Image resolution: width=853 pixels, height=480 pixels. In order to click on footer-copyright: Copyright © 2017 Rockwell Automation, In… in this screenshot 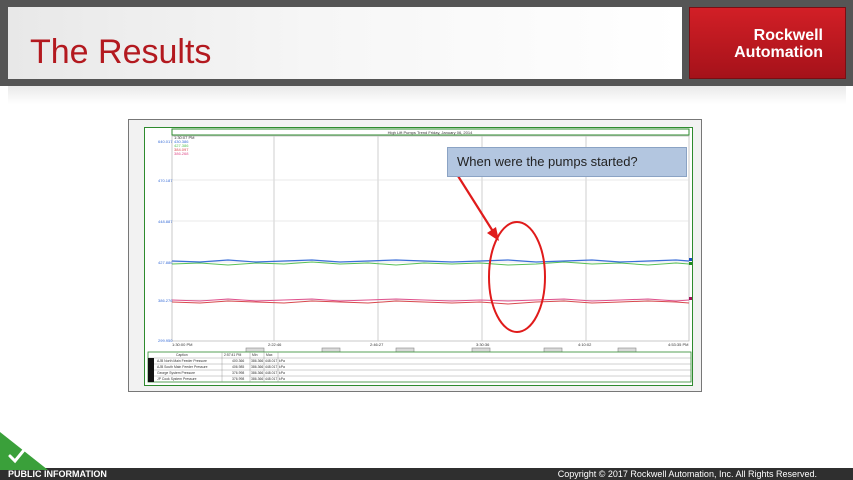, I will do `click(687, 474)`.